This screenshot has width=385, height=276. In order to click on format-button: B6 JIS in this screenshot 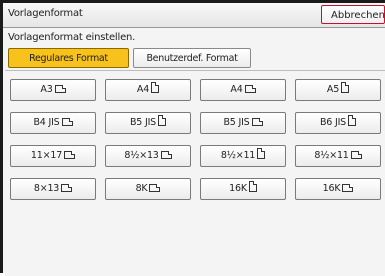, I will do `click(338, 123)`.